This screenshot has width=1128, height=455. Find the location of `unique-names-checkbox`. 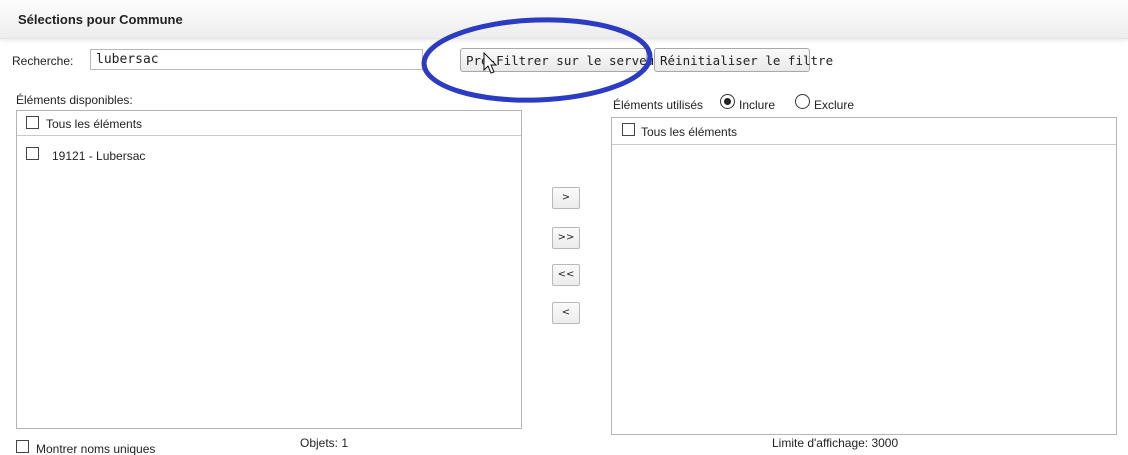

unique-names-checkbox is located at coordinates (22, 446).